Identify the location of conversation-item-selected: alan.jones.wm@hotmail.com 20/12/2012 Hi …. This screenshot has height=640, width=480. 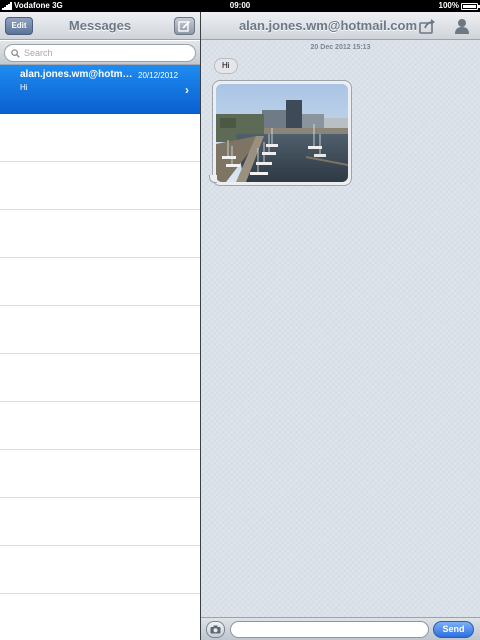
(100, 89).